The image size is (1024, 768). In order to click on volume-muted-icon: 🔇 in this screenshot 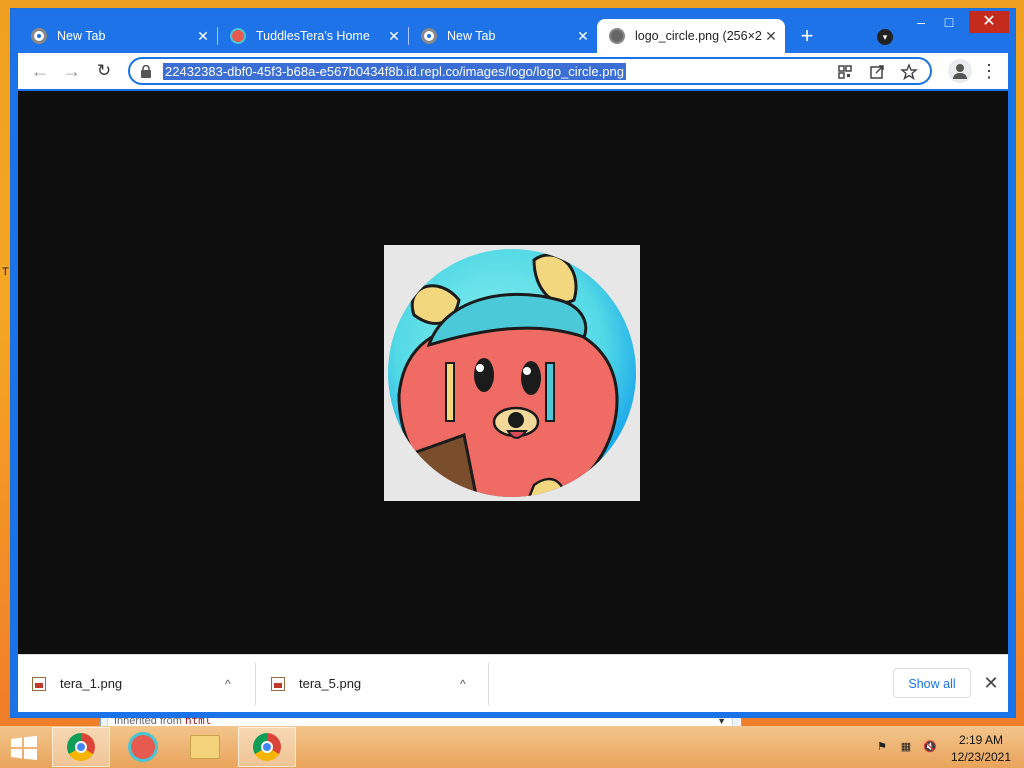, I will do `click(930, 747)`.